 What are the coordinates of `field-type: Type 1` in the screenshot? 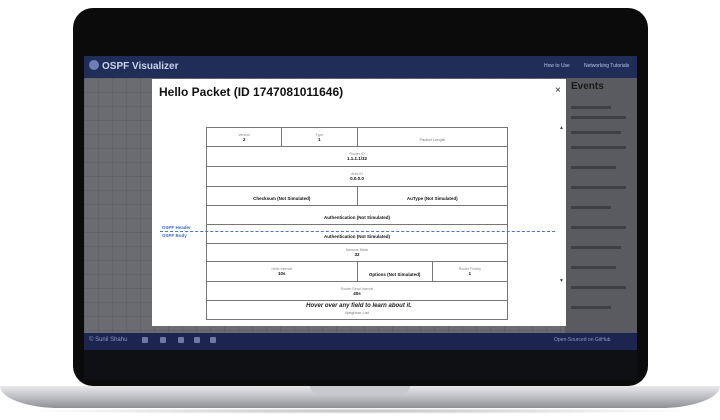 It's located at (319, 137).